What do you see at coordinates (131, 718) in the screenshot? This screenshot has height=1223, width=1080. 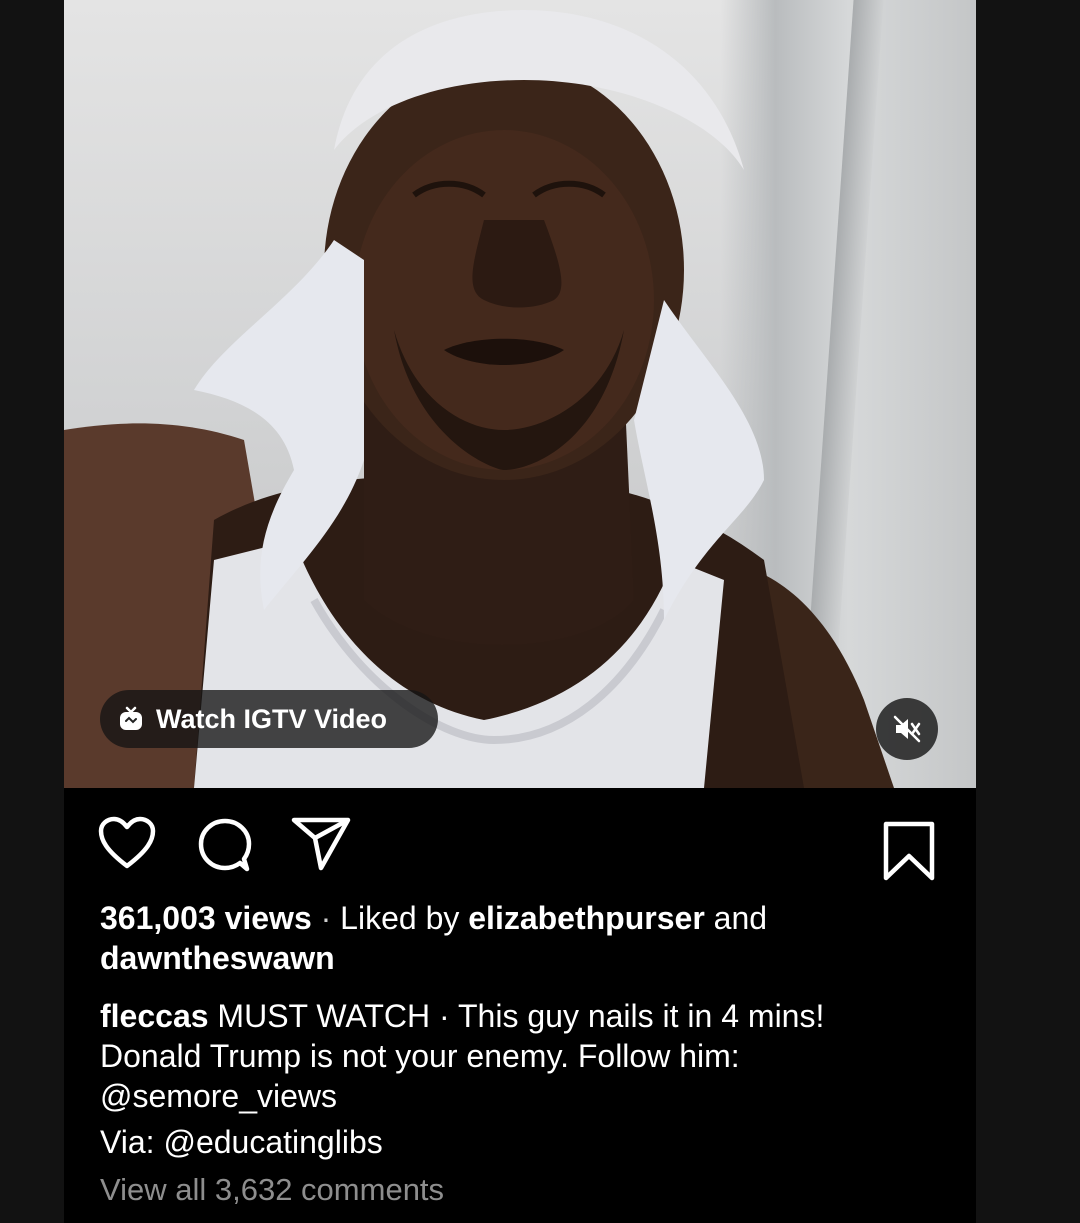 I see `igtv-icon` at bounding box center [131, 718].